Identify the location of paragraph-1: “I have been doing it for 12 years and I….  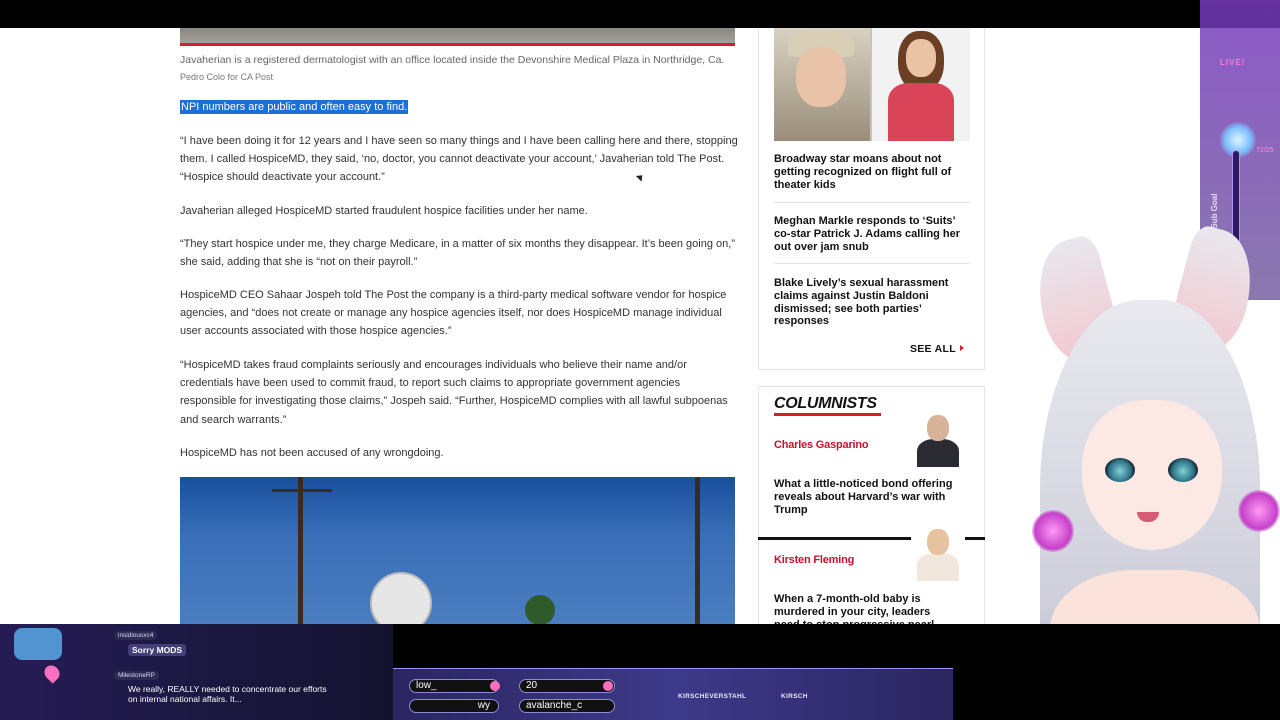
(459, 159).